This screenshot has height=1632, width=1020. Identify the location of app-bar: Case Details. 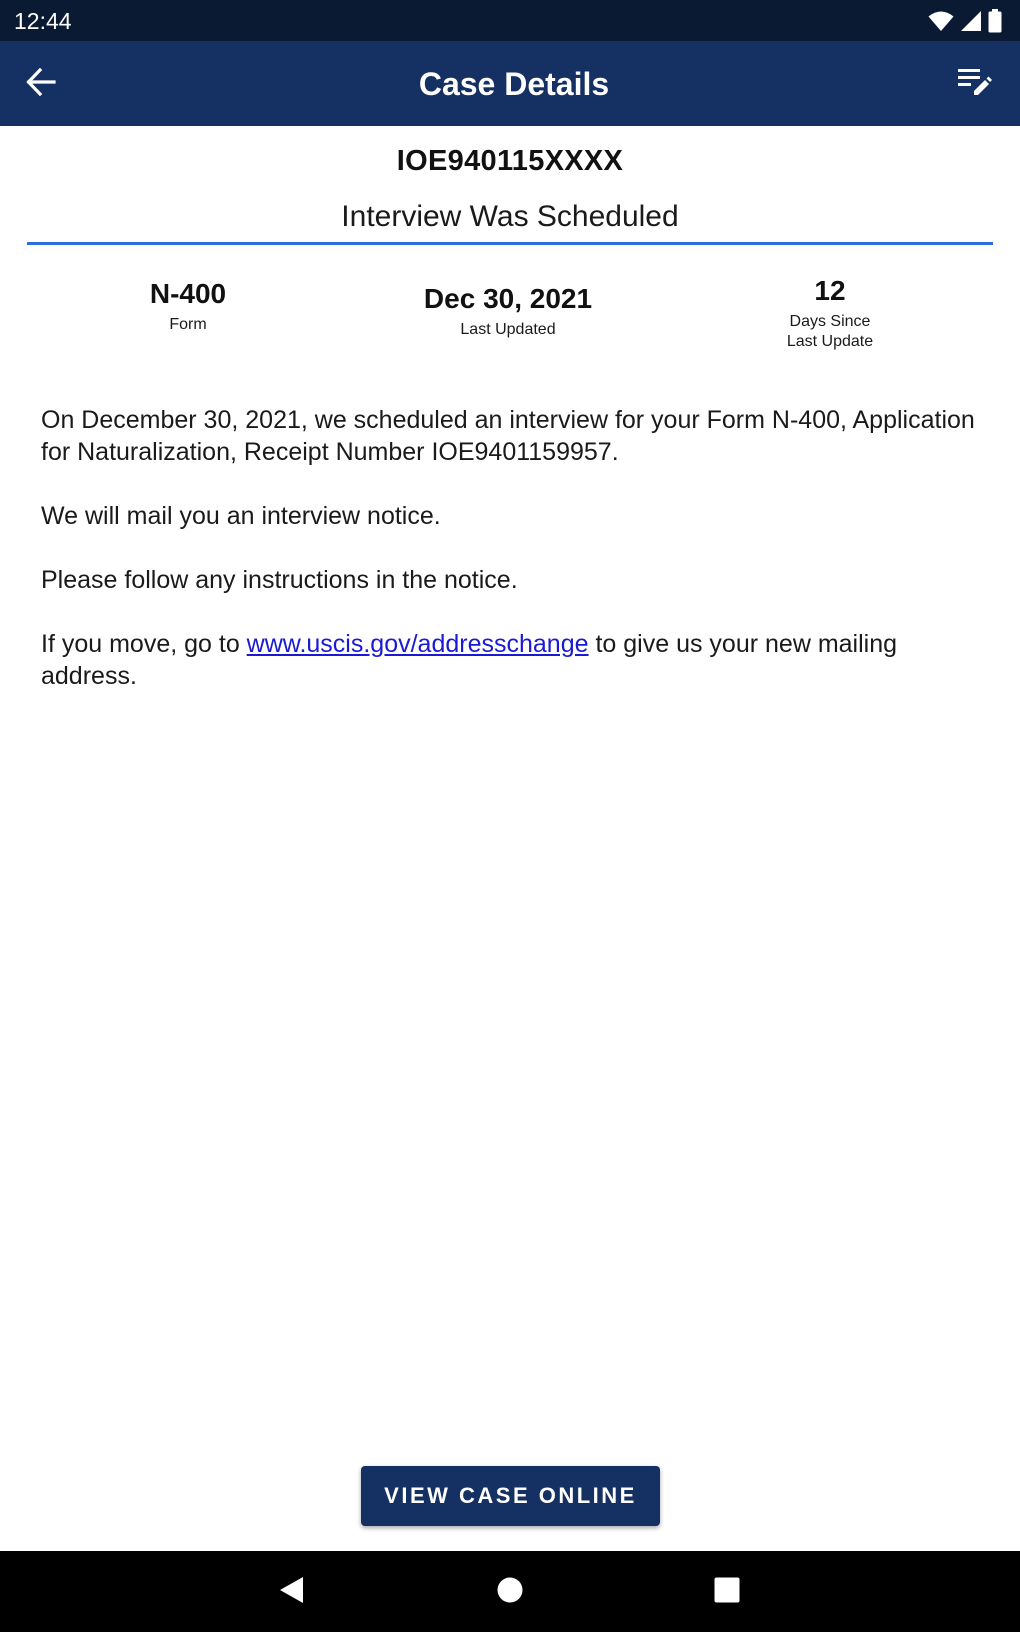
(510, 83).